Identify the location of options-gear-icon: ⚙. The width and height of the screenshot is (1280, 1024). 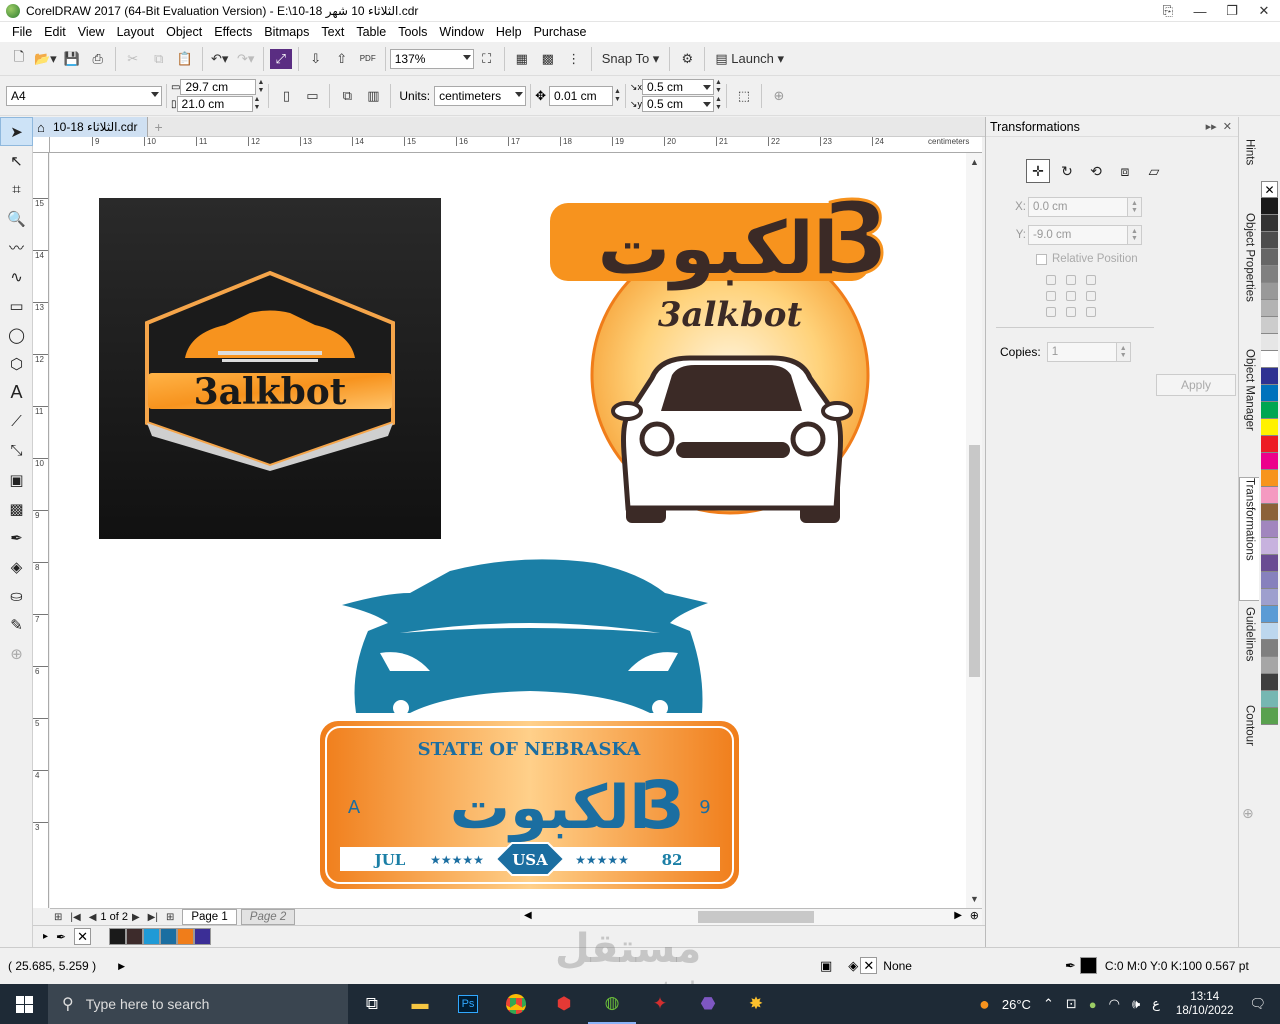
(687, 59).